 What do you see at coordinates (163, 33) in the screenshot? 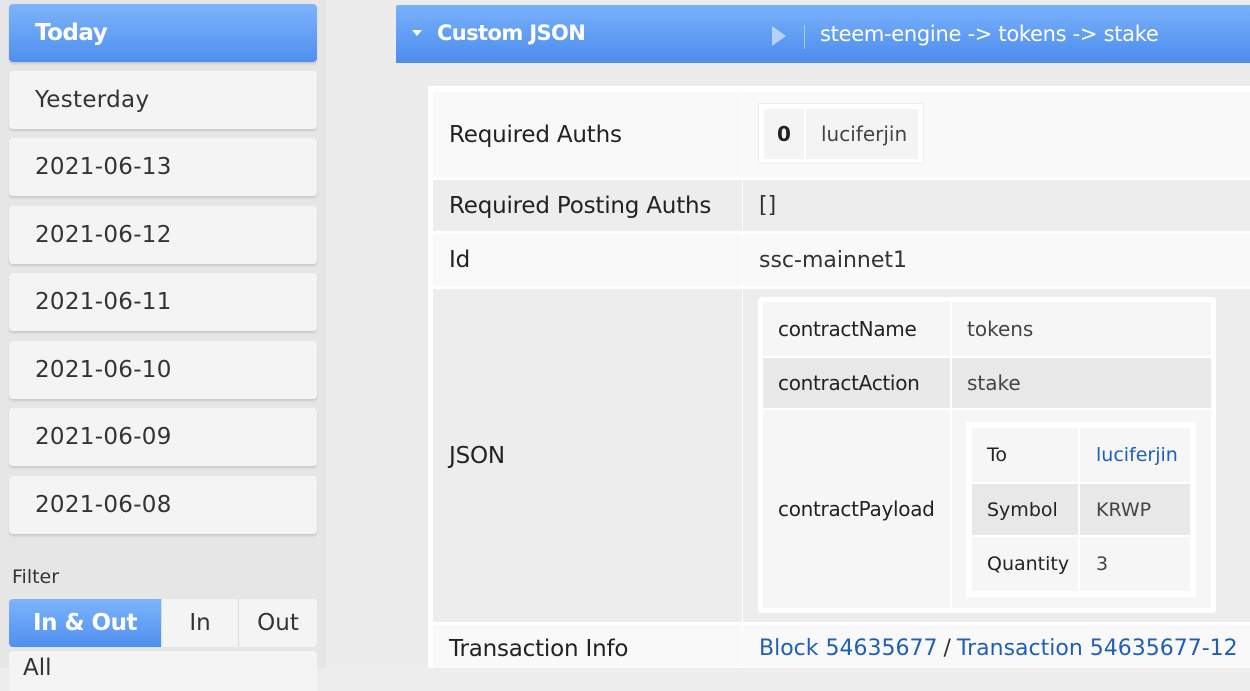
I see `sidebar-item-today: Today` at bounding box center [163, 33].